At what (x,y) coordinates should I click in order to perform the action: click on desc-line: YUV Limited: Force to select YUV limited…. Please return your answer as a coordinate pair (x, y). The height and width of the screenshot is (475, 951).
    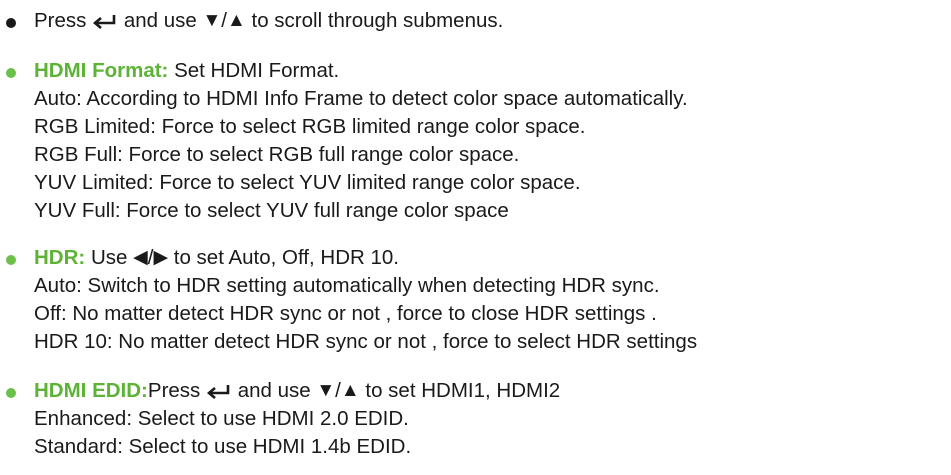
    Looking at the image, I should click on (307, 182).